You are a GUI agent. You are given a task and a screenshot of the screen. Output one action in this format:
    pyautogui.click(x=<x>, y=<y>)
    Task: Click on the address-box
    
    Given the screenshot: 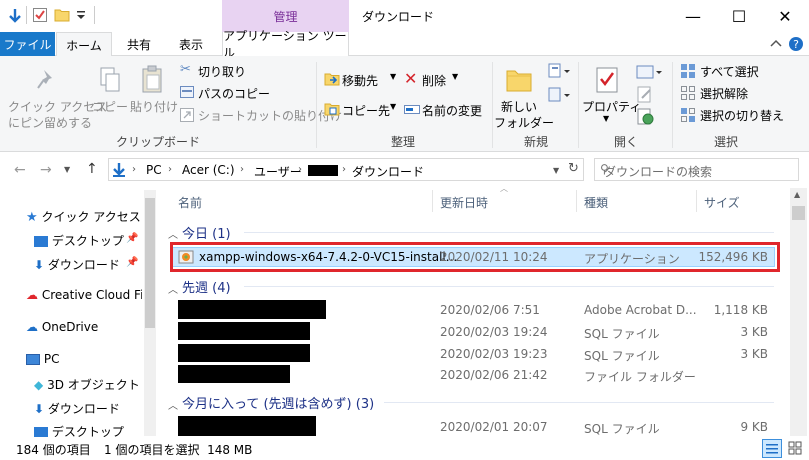 What is the action you would take?
    pyautogui.click(x=346, y=169)
    